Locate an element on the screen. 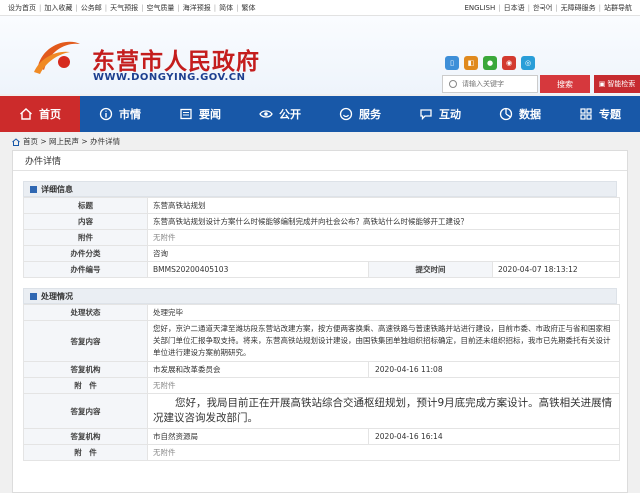  top-right-links: ENGLISH | 日本语 | 한국어 | 无障碍服务 | 站群导航 is located at coordinates (548, 8).